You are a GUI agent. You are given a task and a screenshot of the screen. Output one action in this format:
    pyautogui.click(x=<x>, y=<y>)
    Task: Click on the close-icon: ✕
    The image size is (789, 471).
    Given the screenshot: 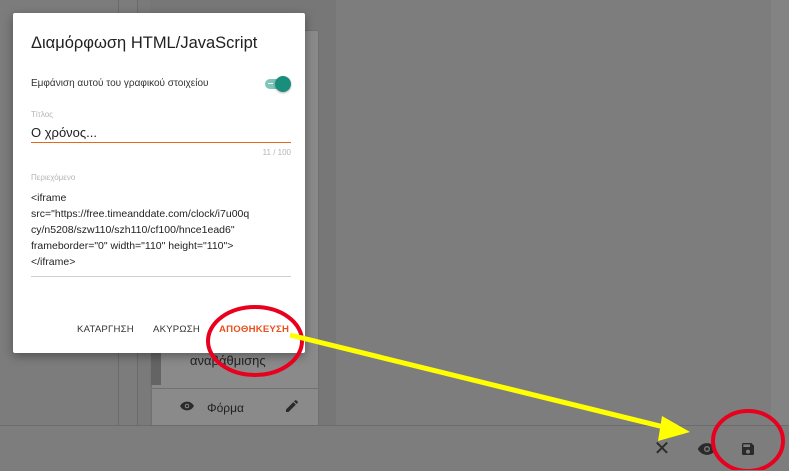 What is the action you would take?
    pyautogui.click(x=662, y=448)
    